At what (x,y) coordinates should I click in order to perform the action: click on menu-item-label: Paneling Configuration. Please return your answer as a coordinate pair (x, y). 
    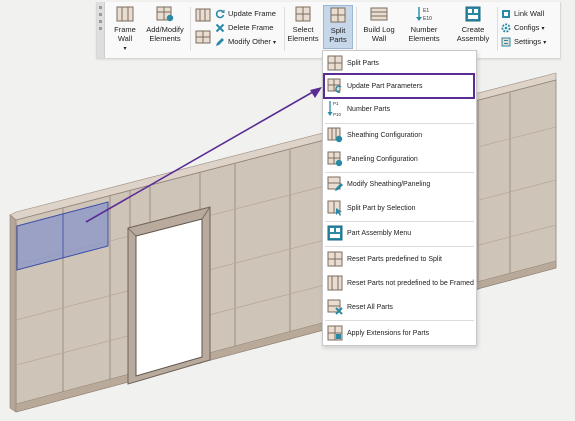
    Looking at the image, I should click on (382, 159).